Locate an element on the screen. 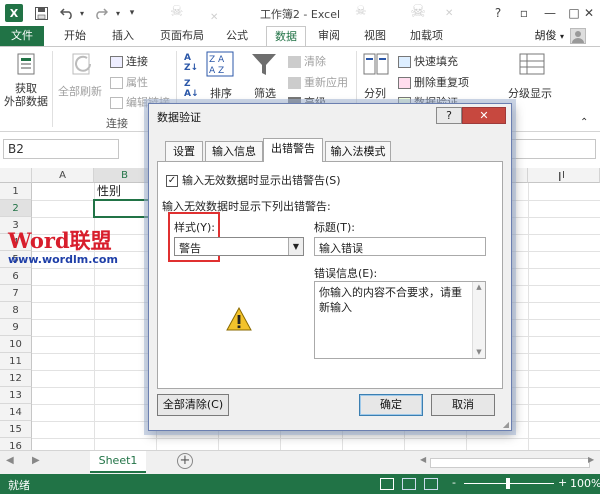  style-select: 警告 ▼ is located at coordinates (239, 246).